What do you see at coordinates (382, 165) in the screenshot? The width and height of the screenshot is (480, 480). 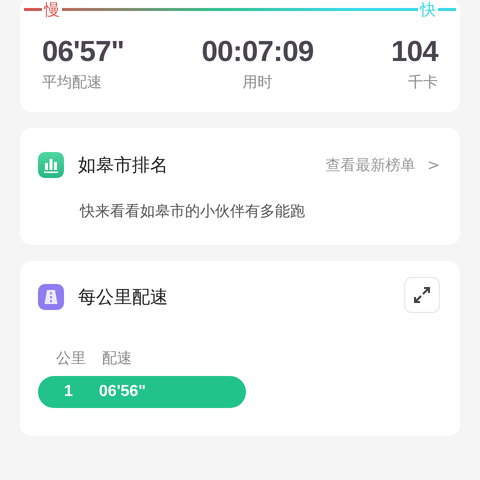 I see `leaderboard-link: 查看最新榜单 >` at bounding box center [382, 165].